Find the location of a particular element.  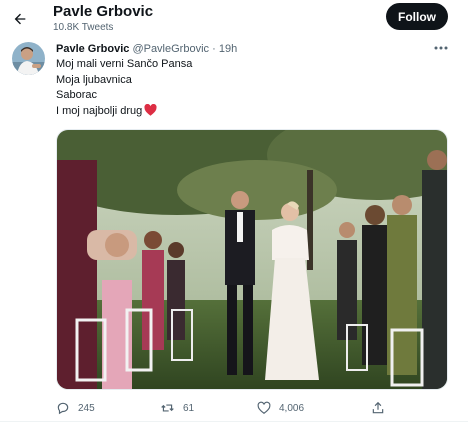

share-button is located at coordinates (378, 408).